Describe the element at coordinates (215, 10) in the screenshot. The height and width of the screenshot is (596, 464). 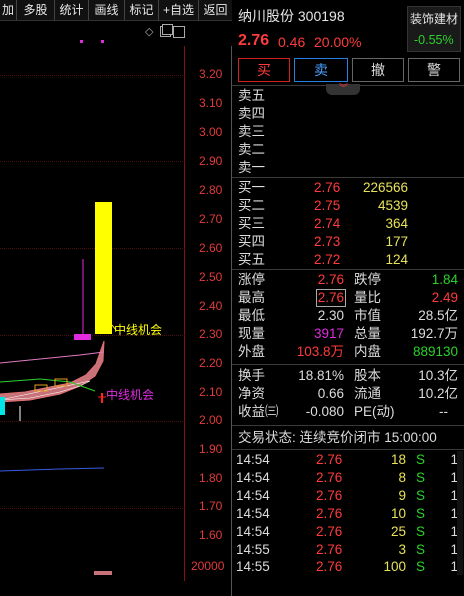
I see `toolbar-back-button: 返回` at that location.